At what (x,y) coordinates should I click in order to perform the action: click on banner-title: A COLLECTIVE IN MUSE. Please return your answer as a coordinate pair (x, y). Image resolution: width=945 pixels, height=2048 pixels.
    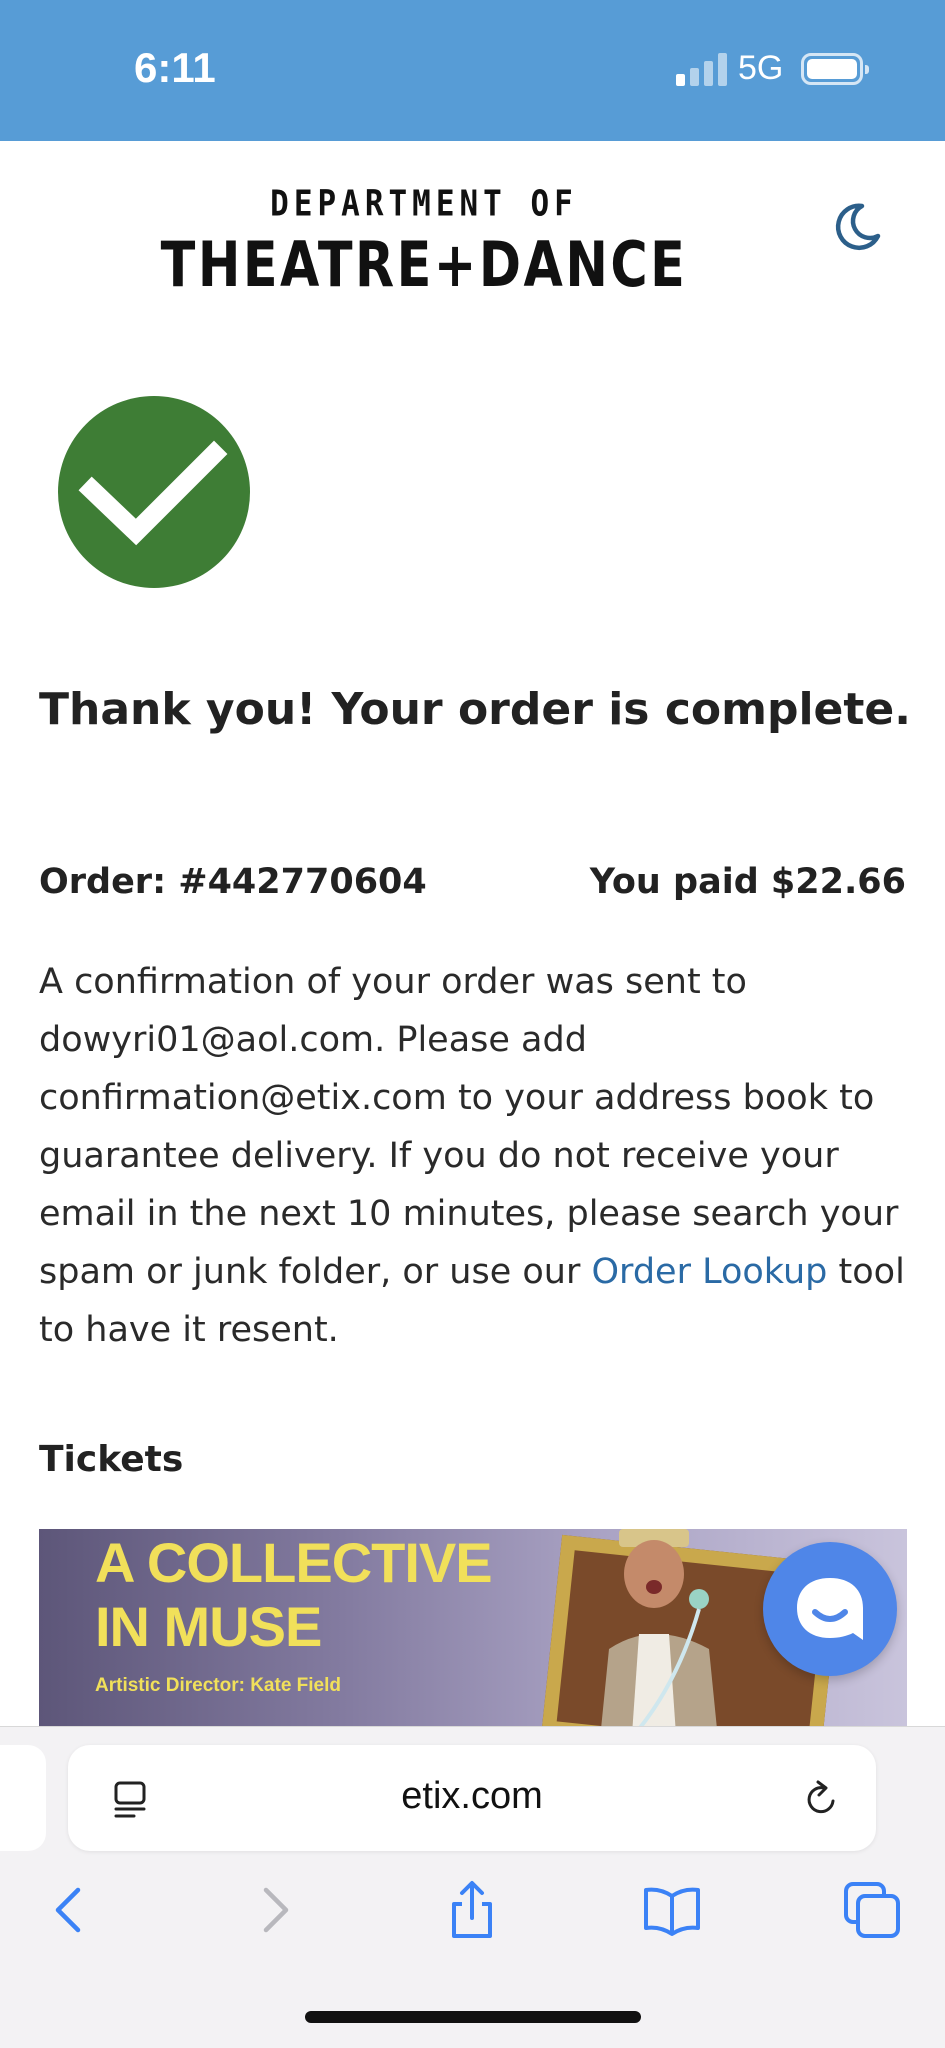
    Looking at the image, I should click on (294, 1594).